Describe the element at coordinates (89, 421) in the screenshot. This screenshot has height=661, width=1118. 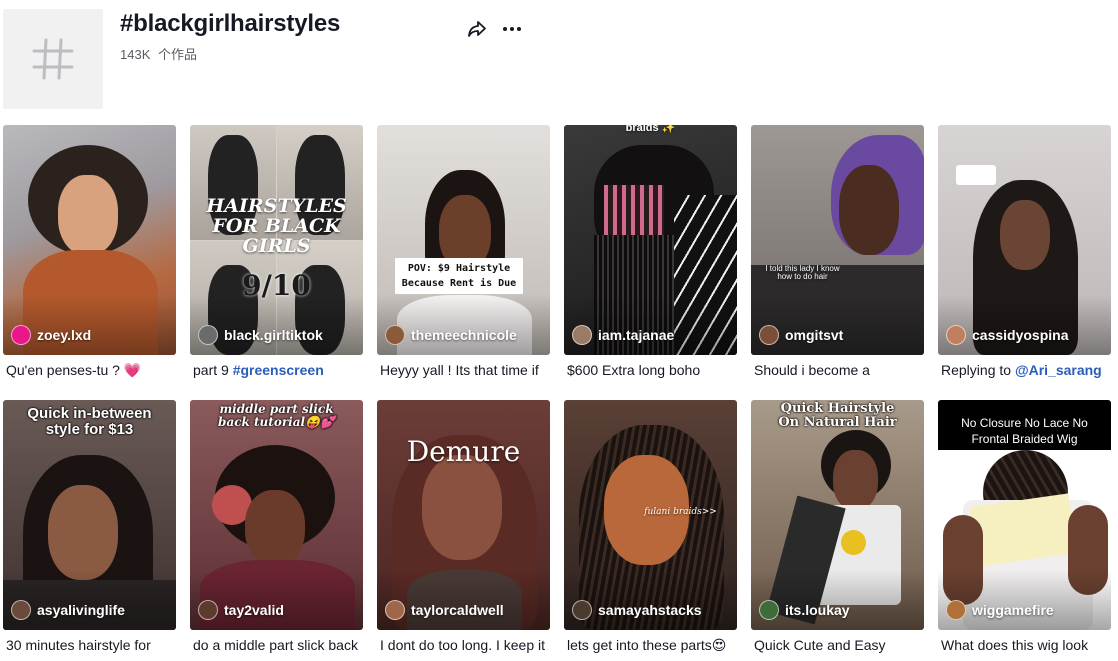
I see `video-overlay-text: Quick in-between style for $13` at that location.